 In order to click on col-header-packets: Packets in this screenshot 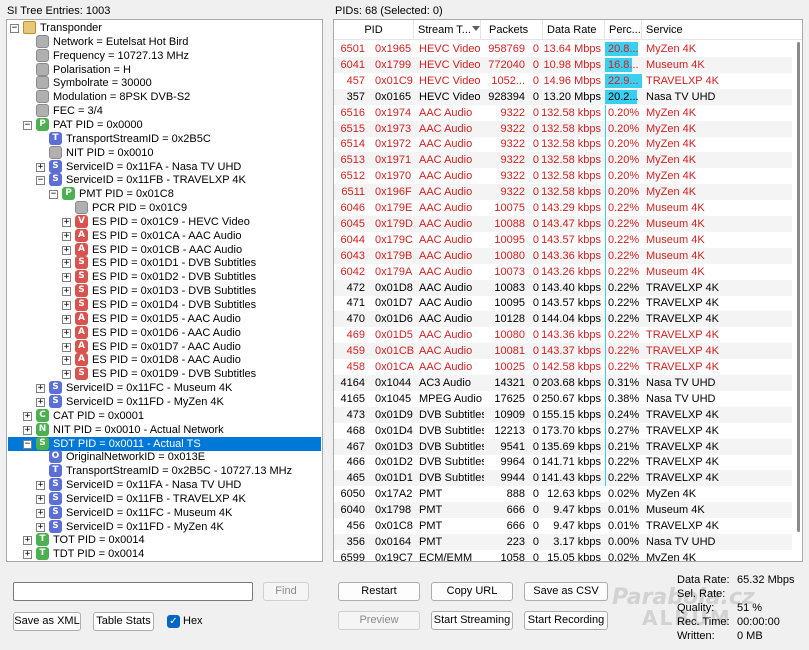, I will do `click(512, 30)`.